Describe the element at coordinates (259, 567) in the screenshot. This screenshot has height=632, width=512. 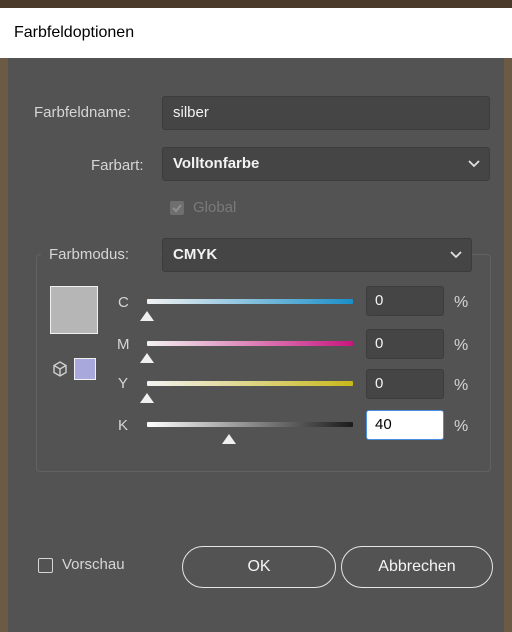
I see `ok-button: OK` at that location.